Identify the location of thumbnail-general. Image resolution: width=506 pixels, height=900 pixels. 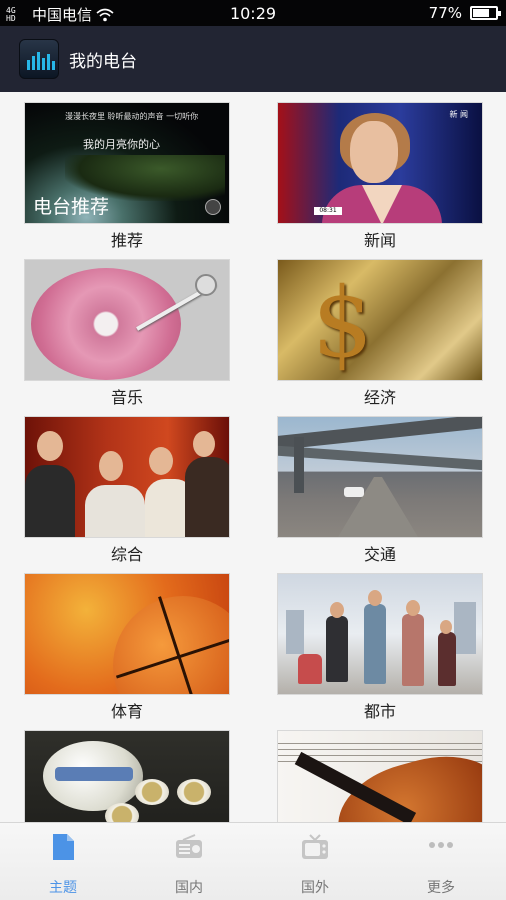
(127, 477).